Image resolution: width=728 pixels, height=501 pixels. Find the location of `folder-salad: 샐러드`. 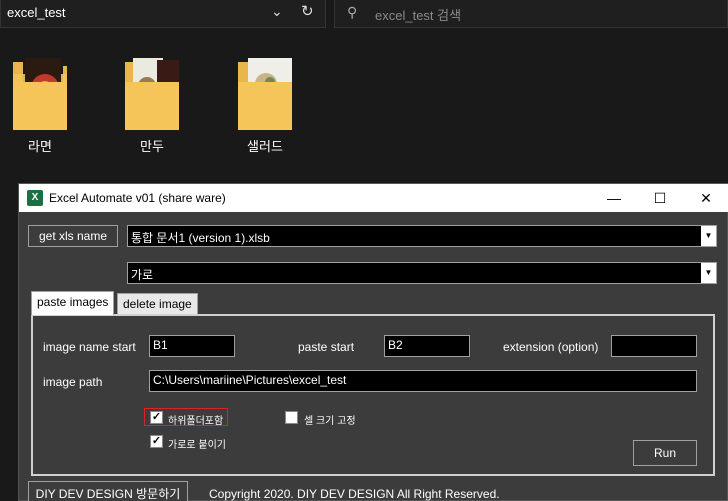

folder-salad: 샐러드 is located at coordinates (265, 103).